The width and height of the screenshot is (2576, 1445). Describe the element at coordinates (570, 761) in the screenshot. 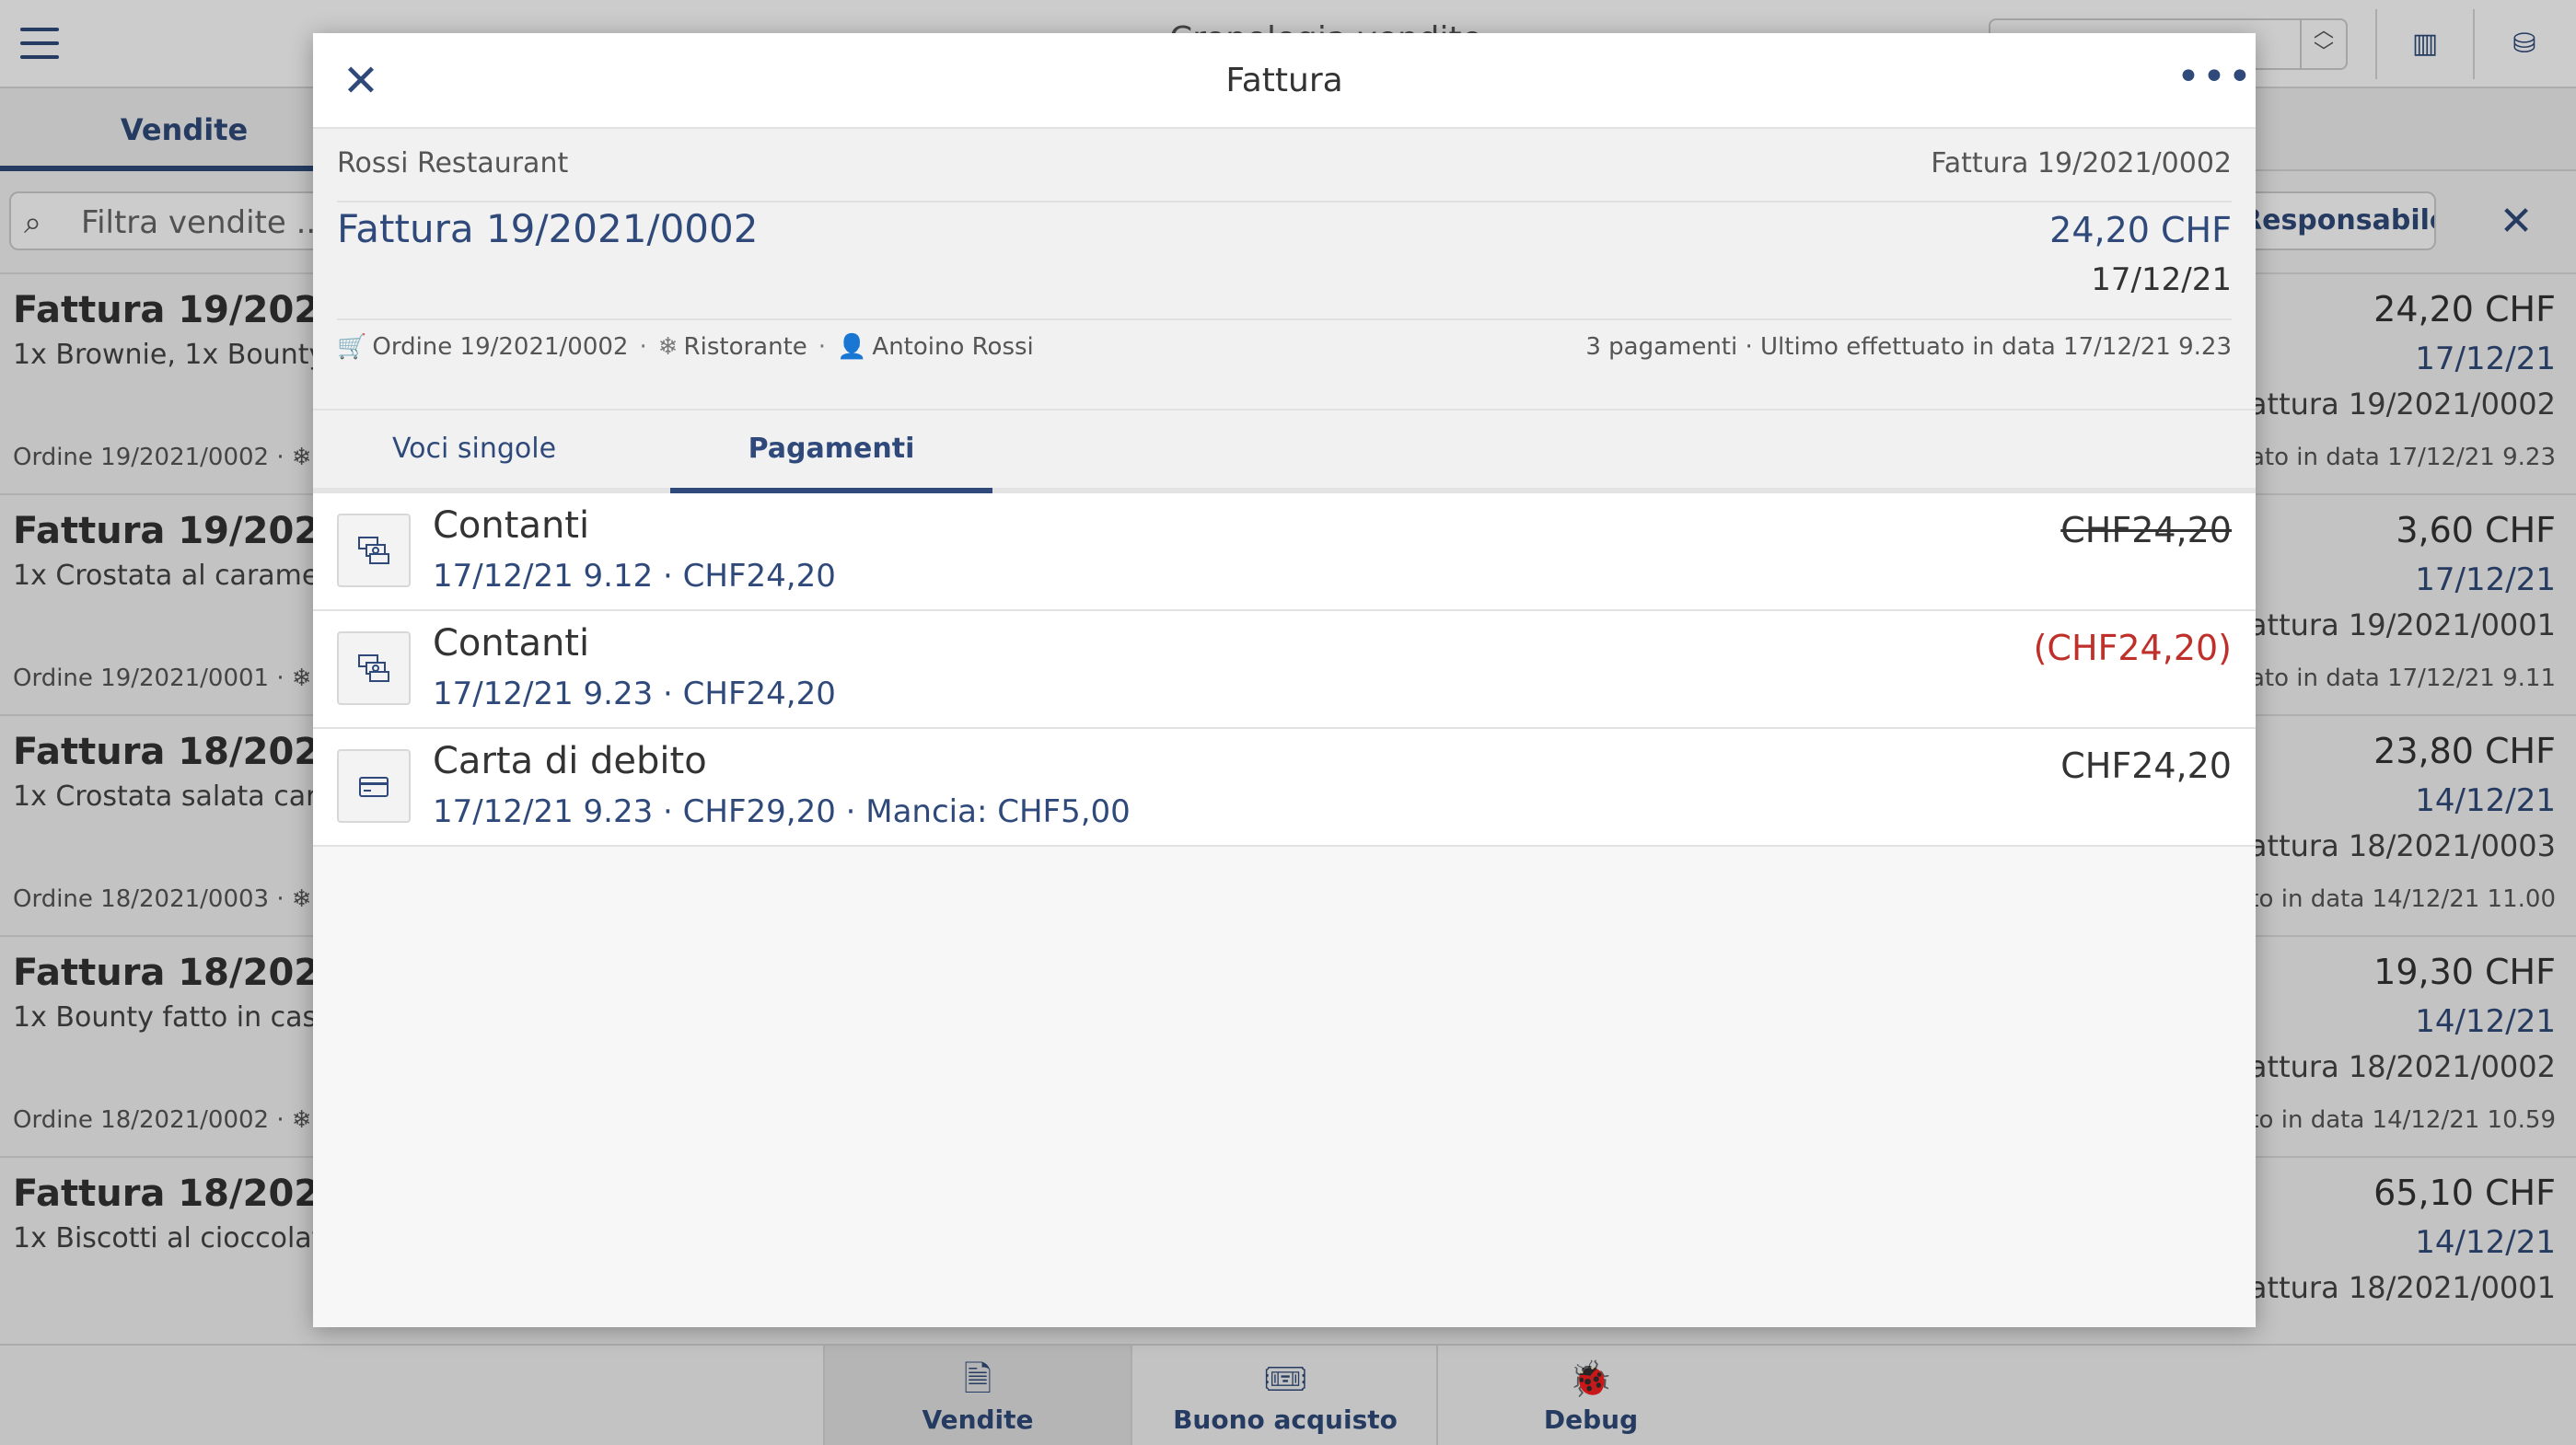

I see `payment-method: Carta di debito` at that location.